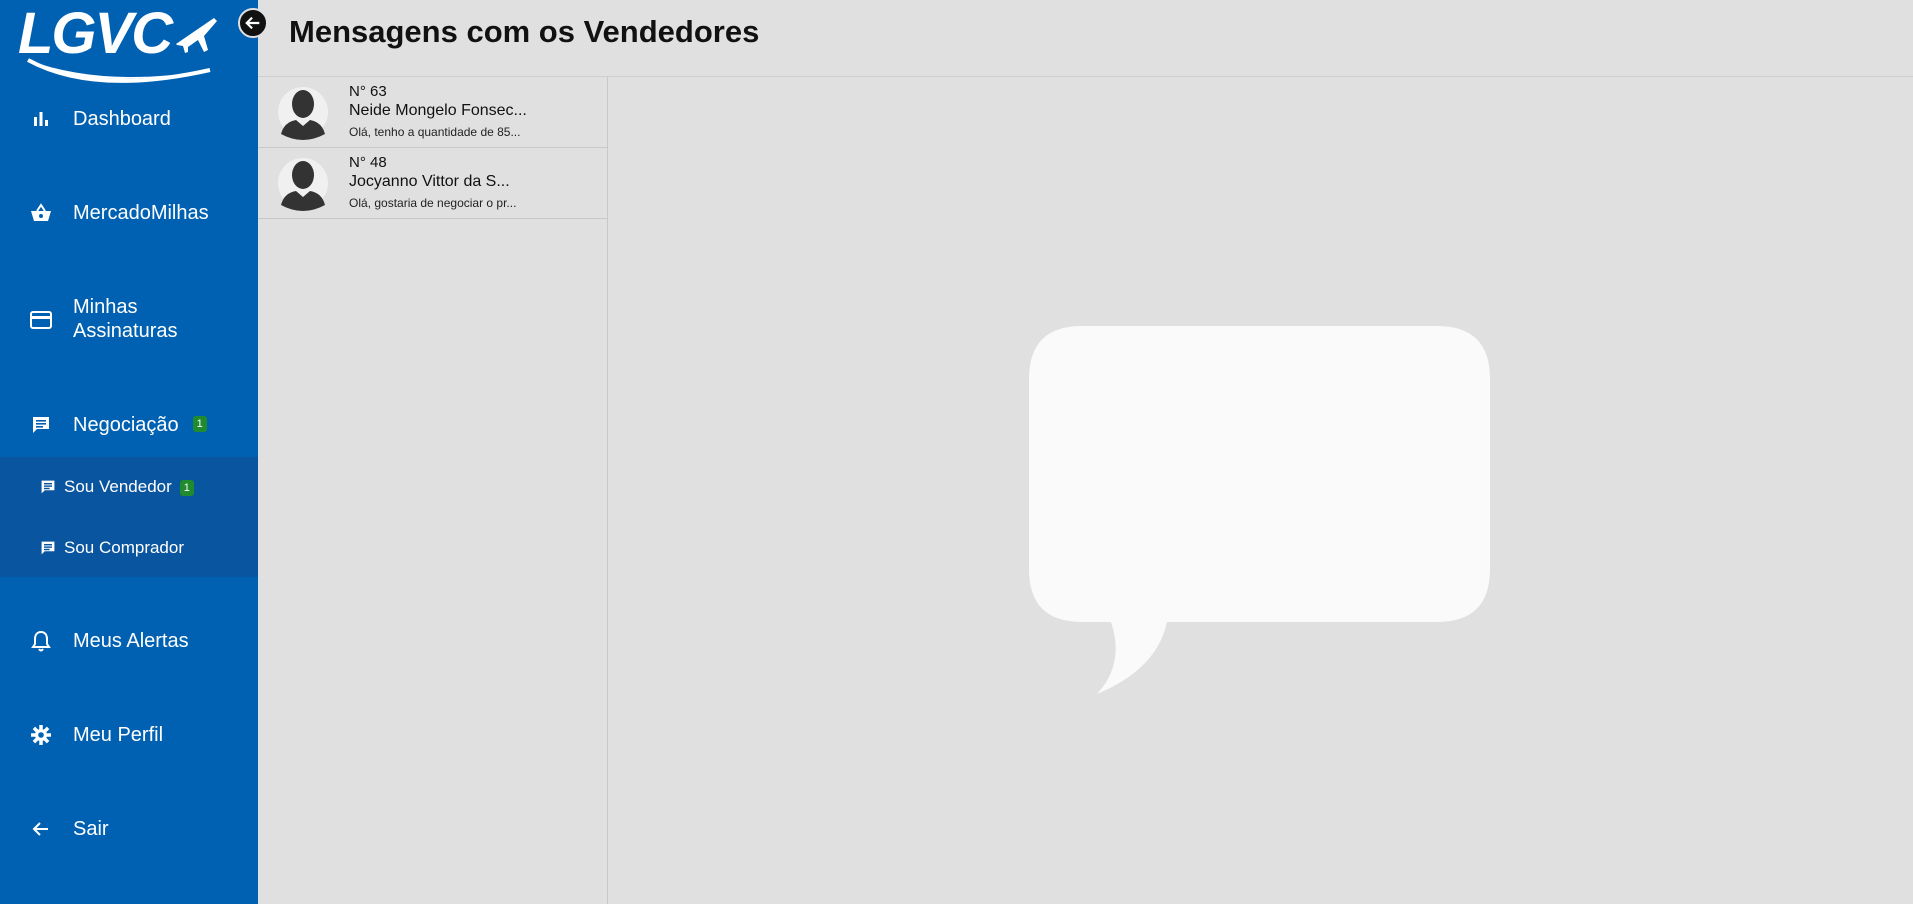  What do you see at coordinates (125, 319) in the screenshot?
I see `sidebar-item-label: Minhas Assinaturas` at bounding box center [125, 319].